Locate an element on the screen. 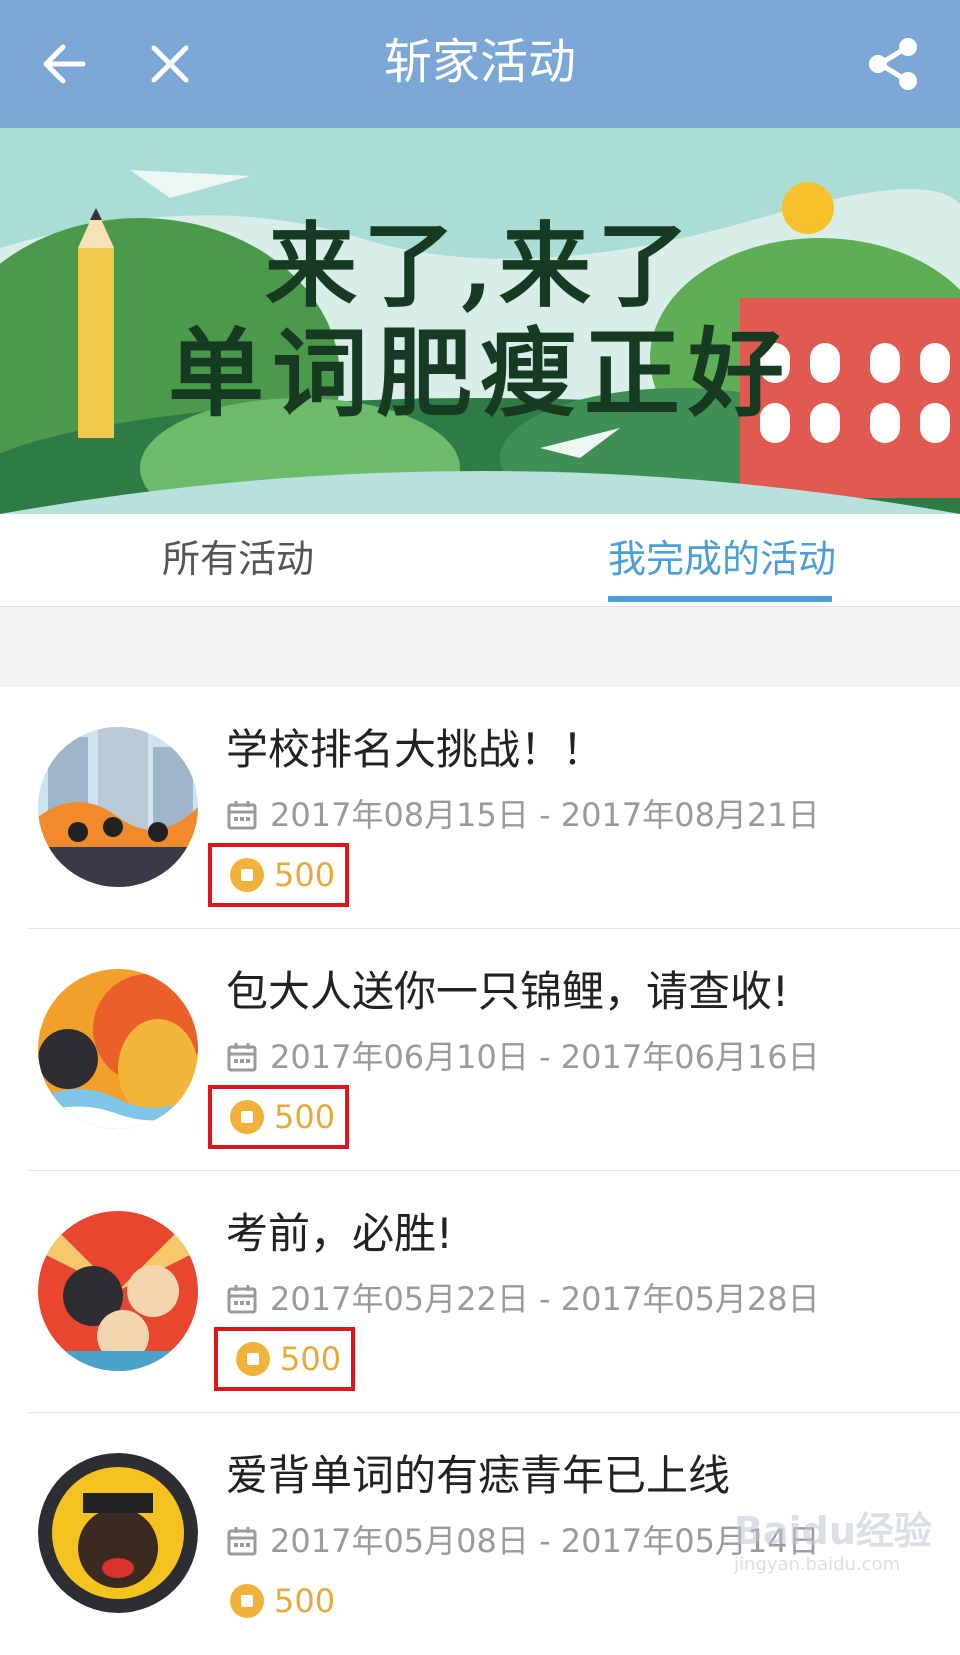  tab-all-activities: 所有活动 is located at coordinates (238, 559).